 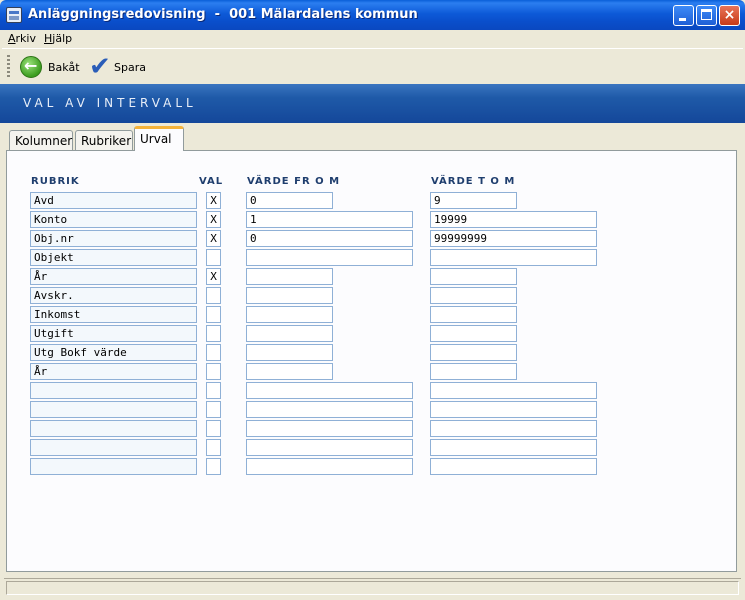 I want to click on toolbar-grip, so click(x=8, y=67).